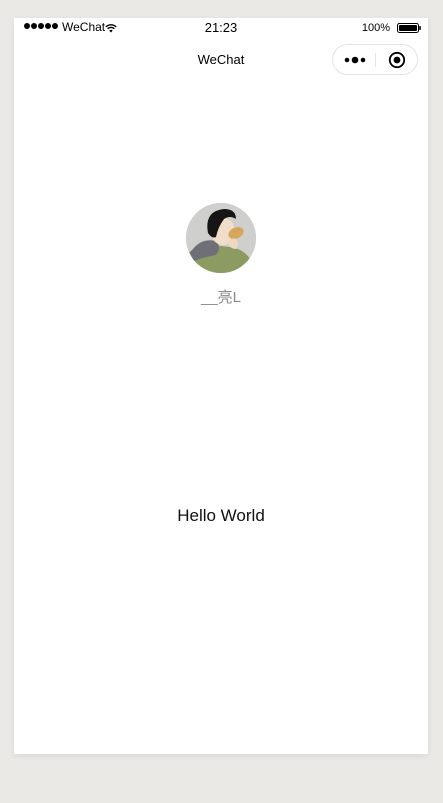 This screenshot has width=443, height=803. I want to click on battery-icon, so click(409, 28).